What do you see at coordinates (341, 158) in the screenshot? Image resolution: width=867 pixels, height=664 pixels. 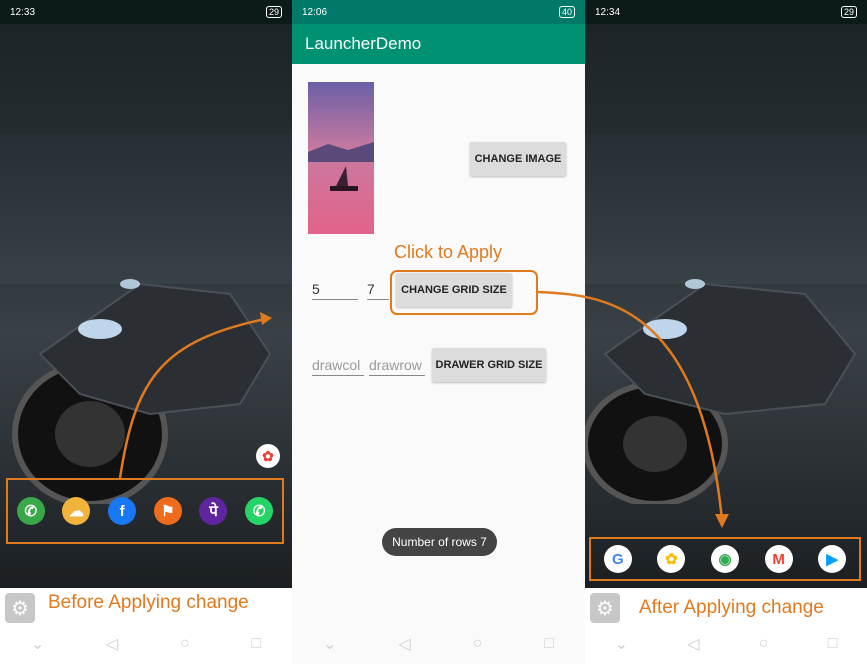 I see `wallpaper-preview-image` at bounding box center [341, 158].